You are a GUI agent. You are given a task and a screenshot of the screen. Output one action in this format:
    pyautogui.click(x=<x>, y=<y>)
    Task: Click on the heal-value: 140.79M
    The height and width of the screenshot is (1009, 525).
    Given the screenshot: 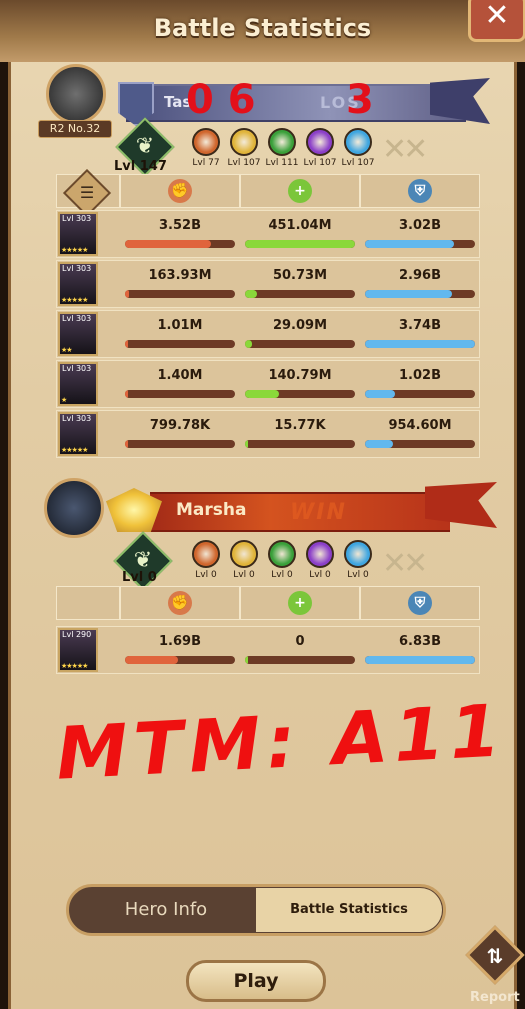 What is the action you would take?
    pyautogui.click(x=300, y=375)
    